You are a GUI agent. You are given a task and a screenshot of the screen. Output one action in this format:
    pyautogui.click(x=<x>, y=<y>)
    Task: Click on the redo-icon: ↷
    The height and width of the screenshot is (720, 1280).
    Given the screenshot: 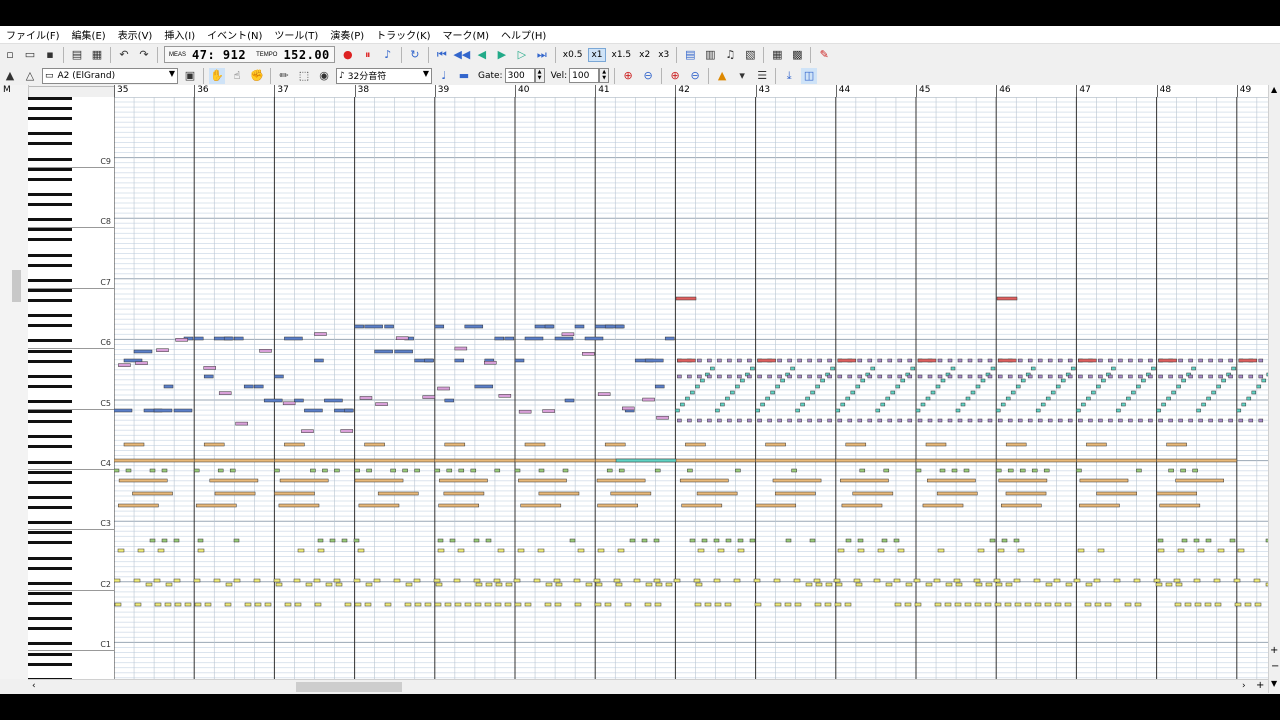 What is the action you would take?
    pyautogui.click(x=144, y=55)
    